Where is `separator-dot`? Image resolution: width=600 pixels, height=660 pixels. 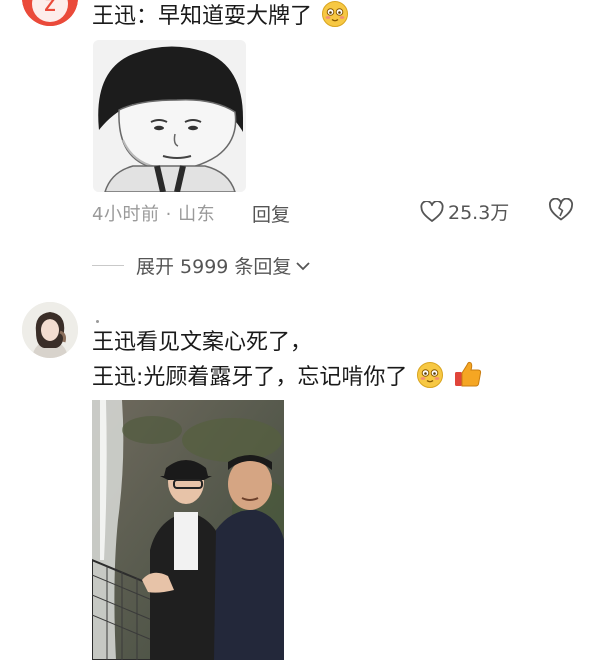 separator-dot is located at coordinates (97, 321).